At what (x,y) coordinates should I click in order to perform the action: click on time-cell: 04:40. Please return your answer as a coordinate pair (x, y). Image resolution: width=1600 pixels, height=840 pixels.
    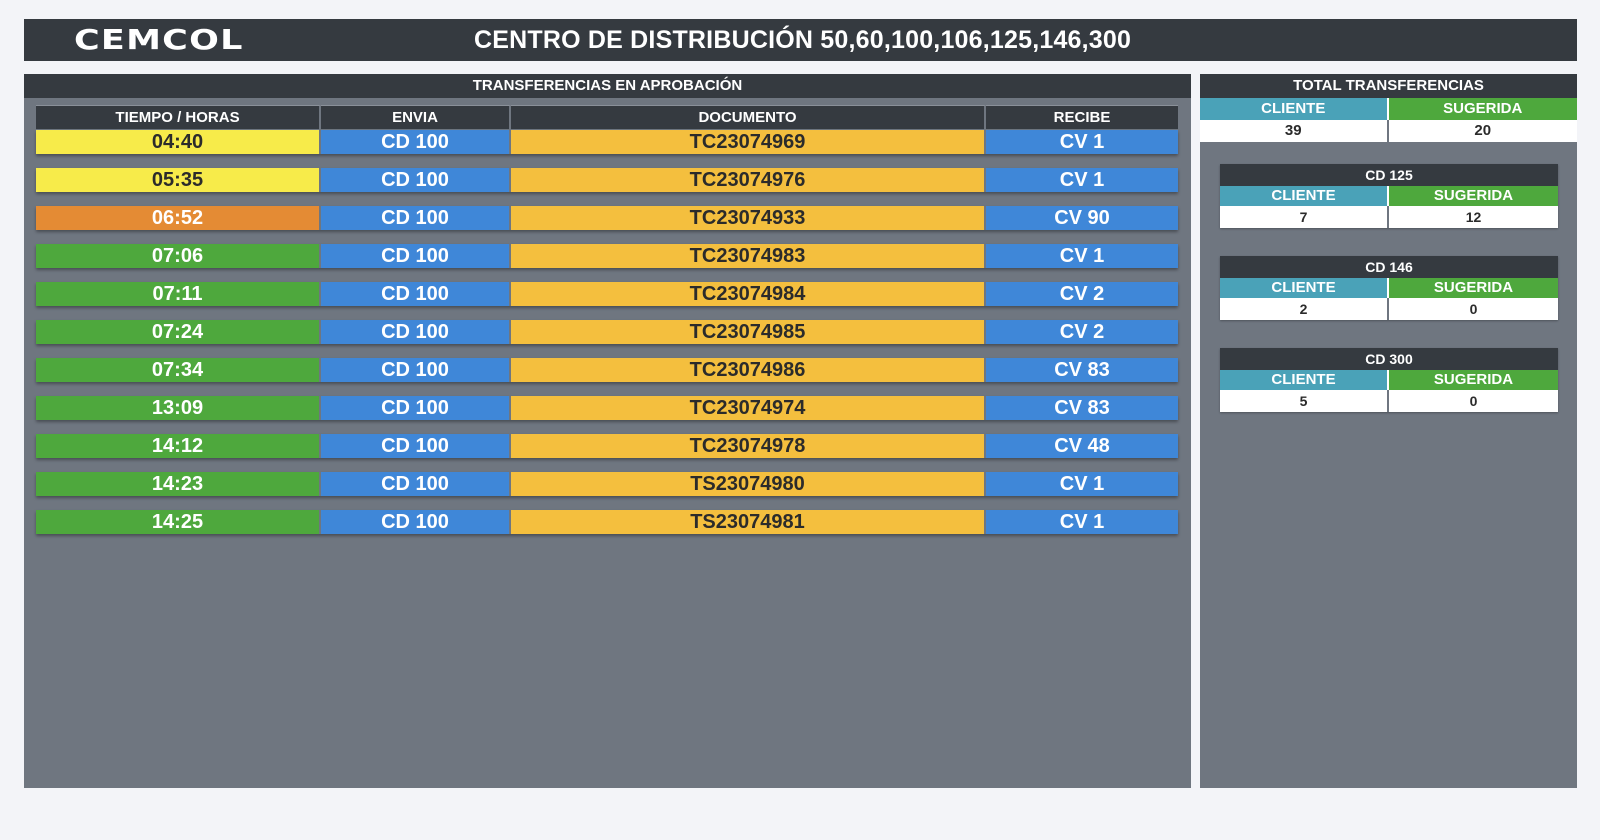
    Looking at the image, I should click on (178, 142).